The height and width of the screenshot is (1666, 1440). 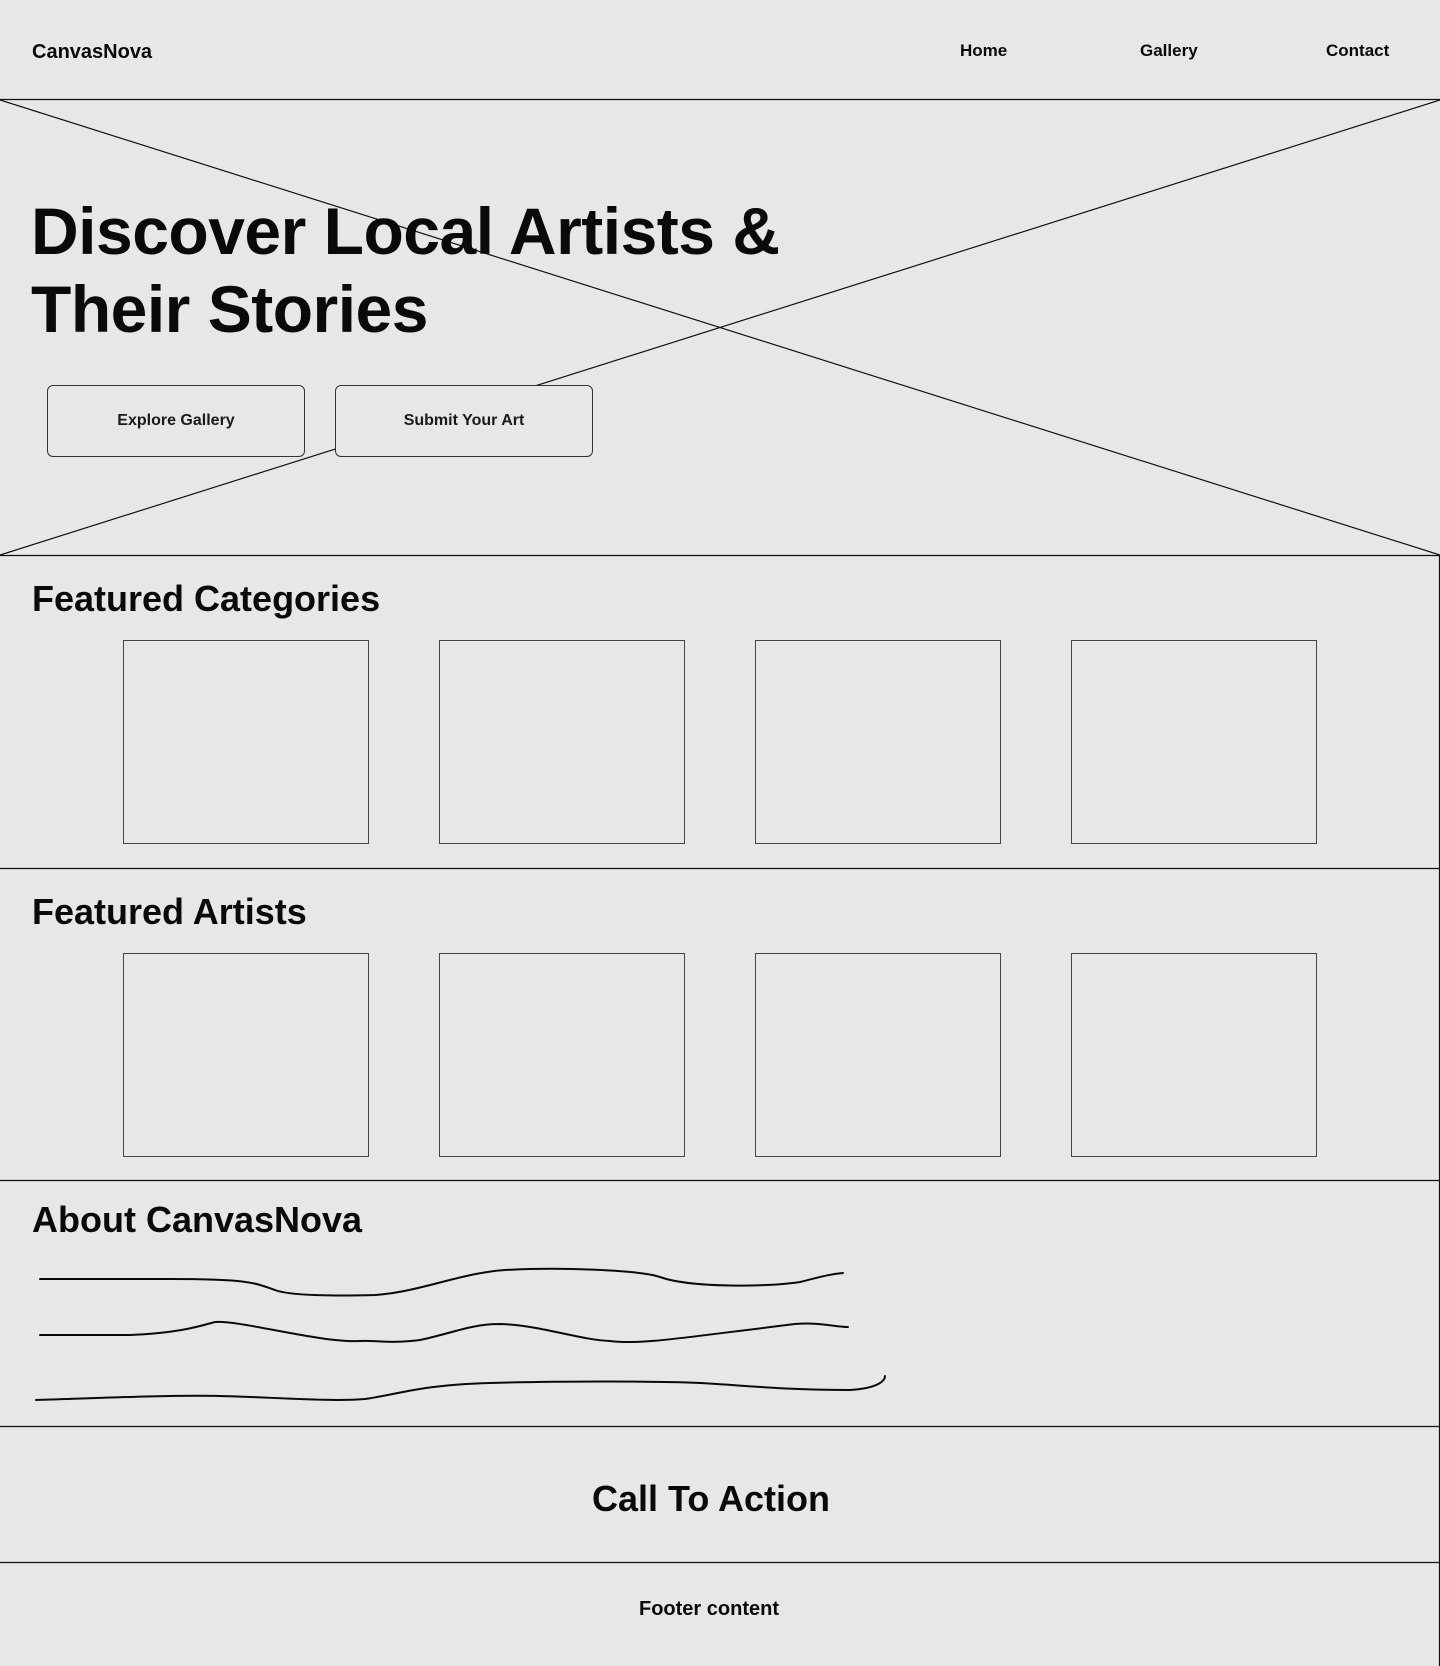 I want to click on featured-categories-title: Featured Categories, so click(x=206, y=598).